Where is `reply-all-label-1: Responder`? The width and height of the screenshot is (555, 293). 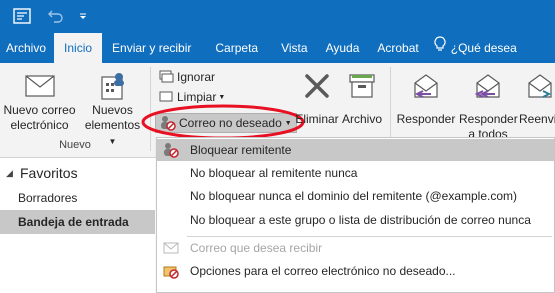
reply-all-label-1: Responder is located at coordinates (488, 119).